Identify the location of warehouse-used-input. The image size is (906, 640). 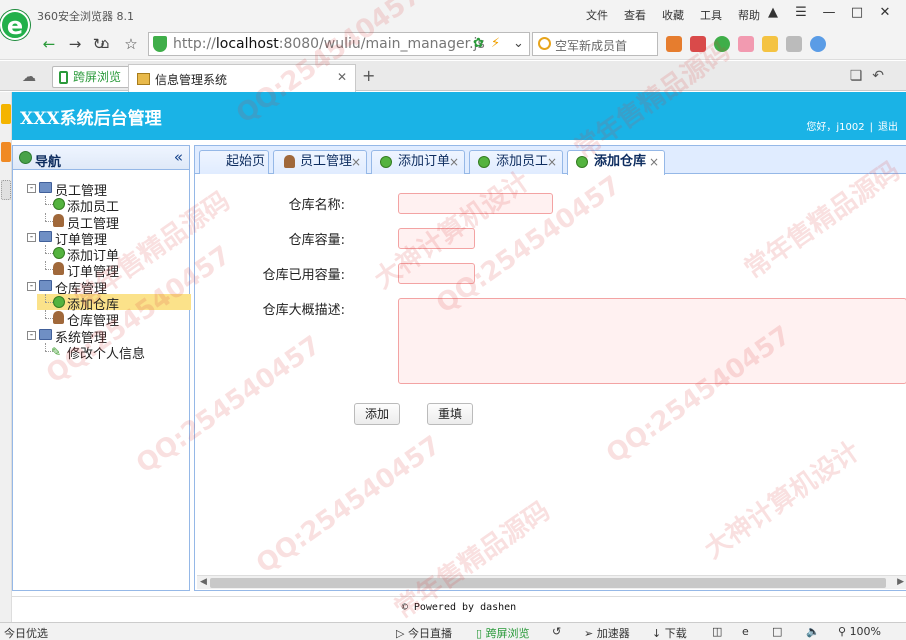
(436, 273).